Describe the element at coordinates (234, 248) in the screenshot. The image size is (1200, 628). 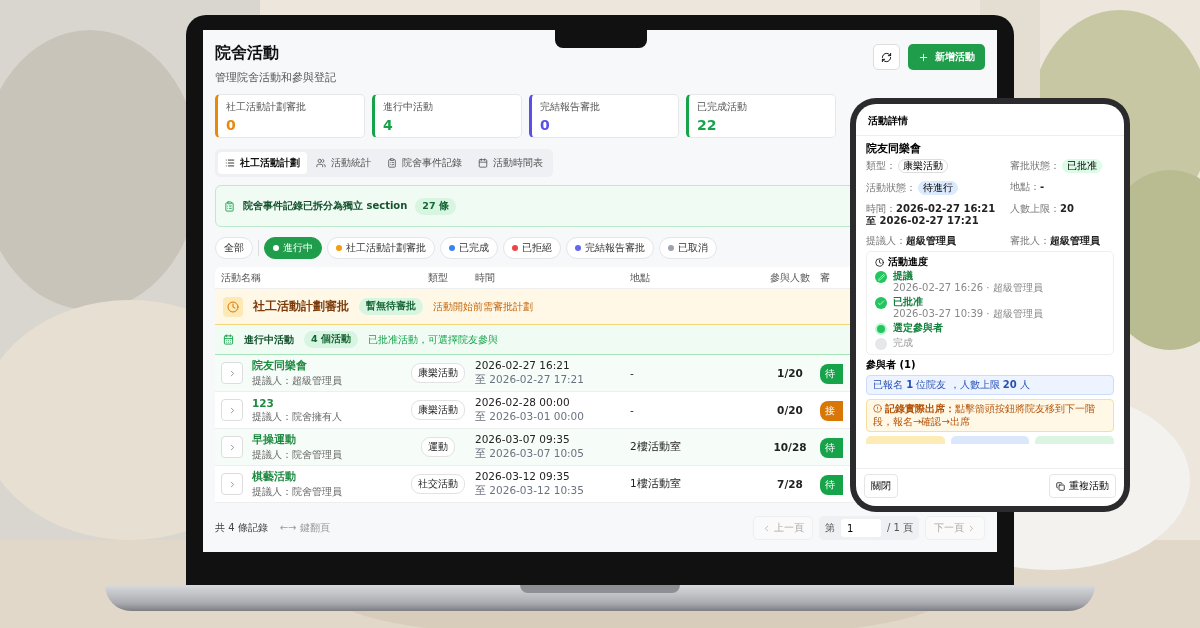
I see `filter-chip: 全部` at that location.